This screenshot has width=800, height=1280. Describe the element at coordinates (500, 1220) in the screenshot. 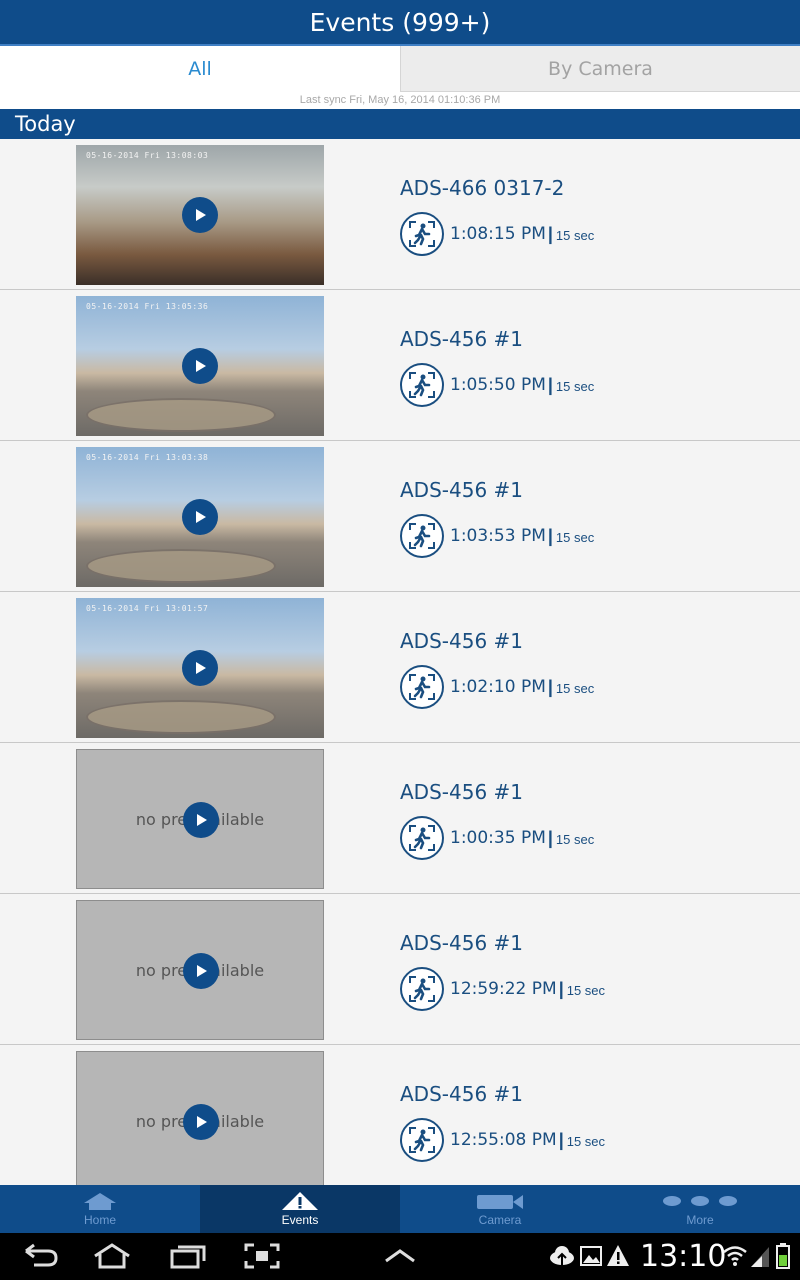

I see `nav-camera-label: Camera` at that location.